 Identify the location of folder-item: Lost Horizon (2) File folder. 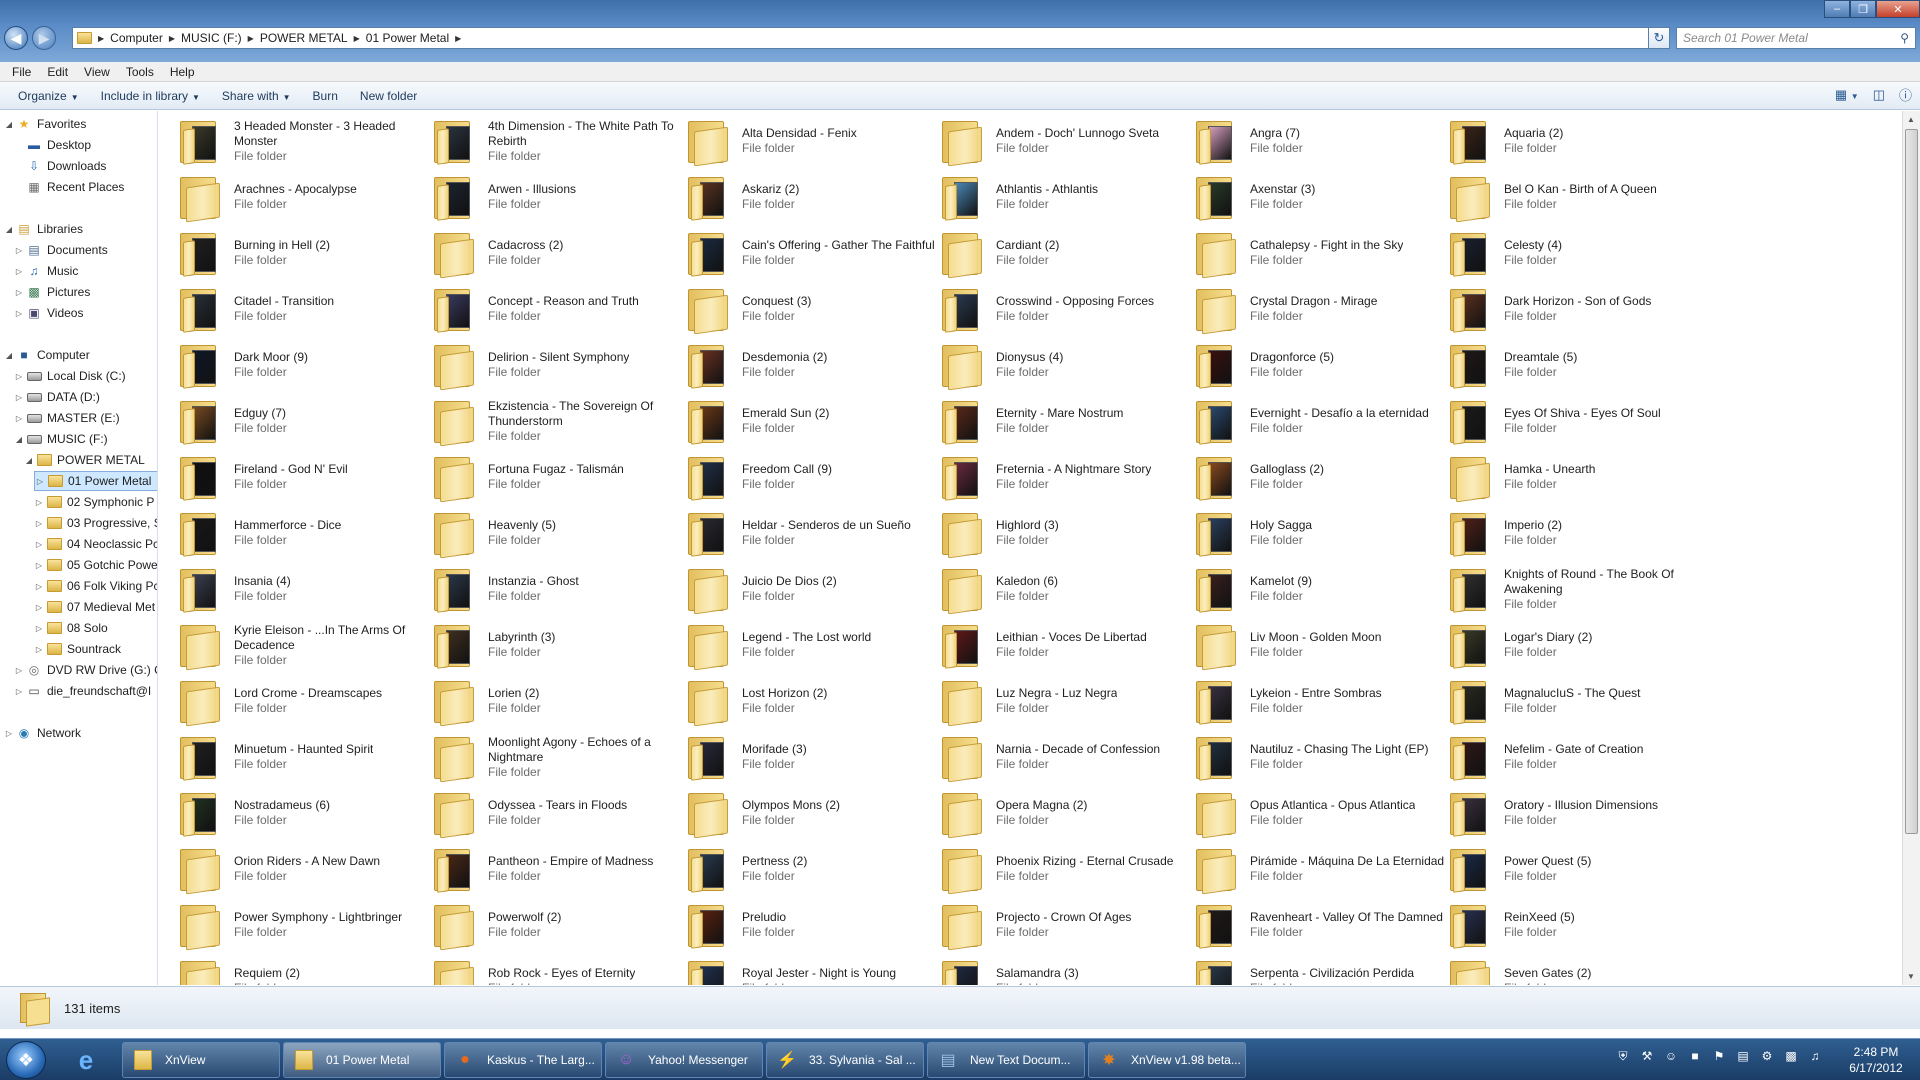
(812, 701).